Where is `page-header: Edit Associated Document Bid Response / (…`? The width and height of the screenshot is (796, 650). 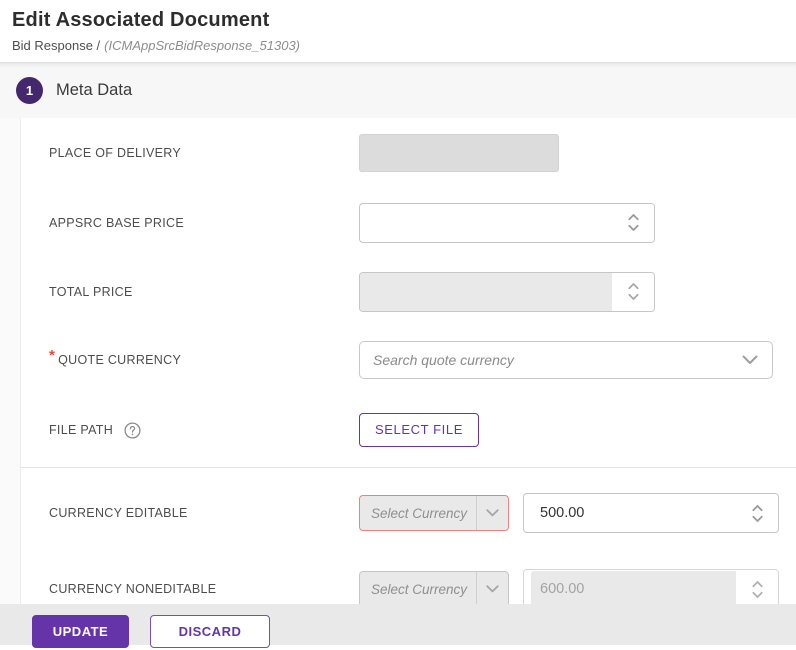 page-header: Edit Associated Document Bid Response / (… is located at coordinates (398, 31).